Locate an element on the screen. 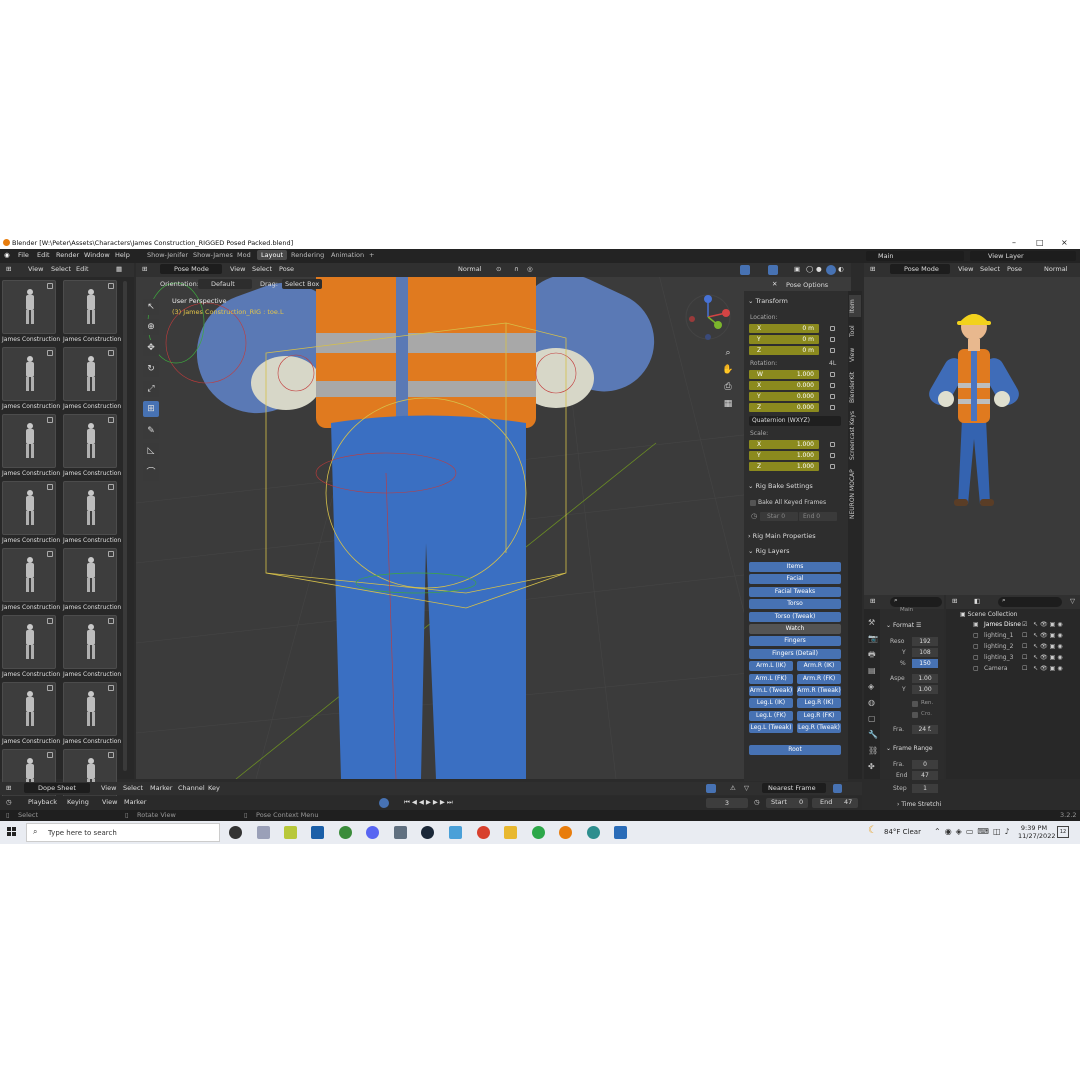 The image size is (1080, 1080). preview-editor-icon: ⊞ is located at coordinates (872, 269).